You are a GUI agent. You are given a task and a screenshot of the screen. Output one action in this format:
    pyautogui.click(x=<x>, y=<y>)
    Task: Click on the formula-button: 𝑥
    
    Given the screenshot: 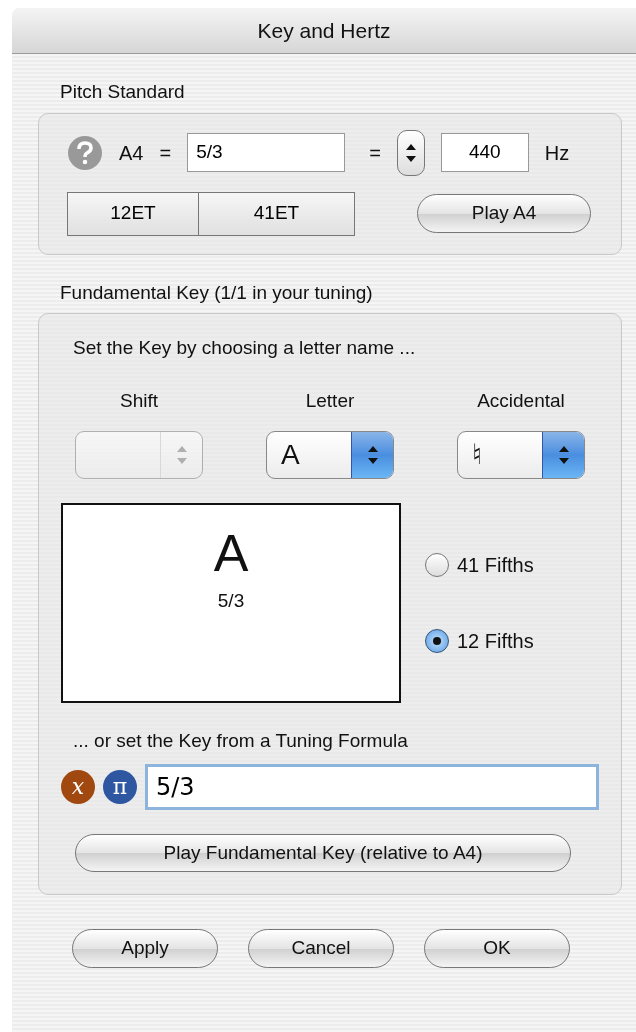 What is the action you would take?
    pyautogui.click(x=78, y=786)
    